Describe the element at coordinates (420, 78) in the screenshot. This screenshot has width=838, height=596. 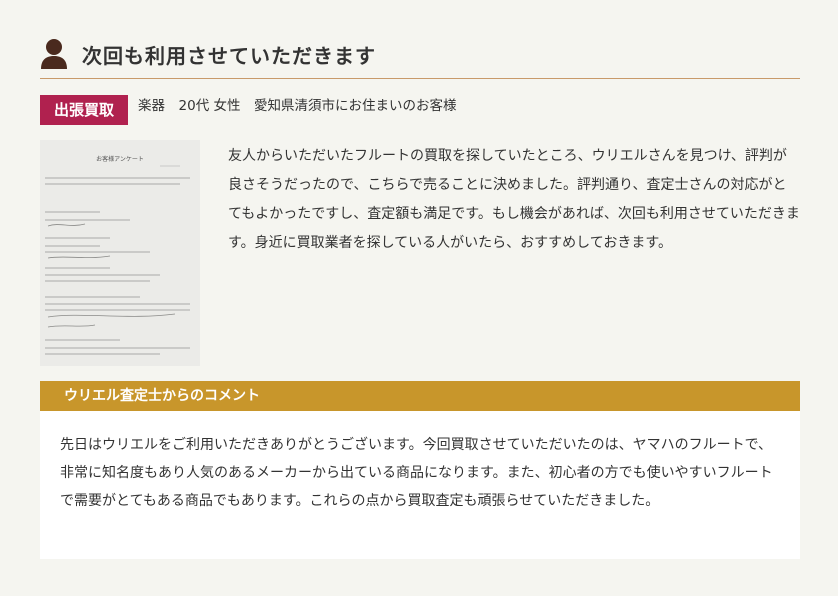
I see `header-divider` at that location.